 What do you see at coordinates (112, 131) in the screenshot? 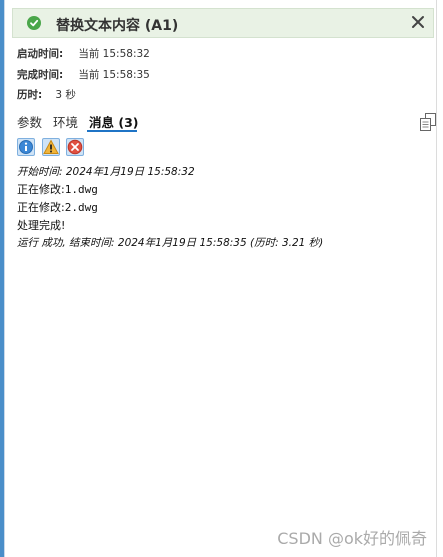
I see `active-tab-underline` at bounding box center [112, 131].